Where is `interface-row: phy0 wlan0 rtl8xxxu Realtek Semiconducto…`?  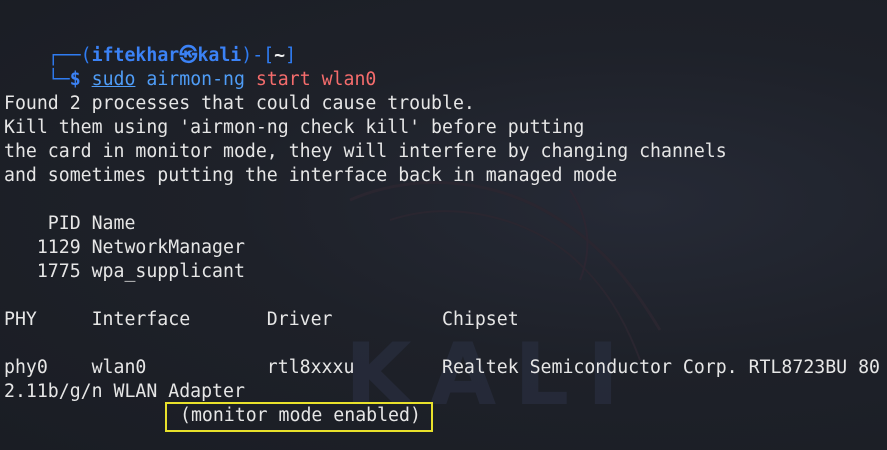
interface-row: phy0 wlan0 rtl8xxxu Realtek Semiconducto… is located at coordinates (442, 367).